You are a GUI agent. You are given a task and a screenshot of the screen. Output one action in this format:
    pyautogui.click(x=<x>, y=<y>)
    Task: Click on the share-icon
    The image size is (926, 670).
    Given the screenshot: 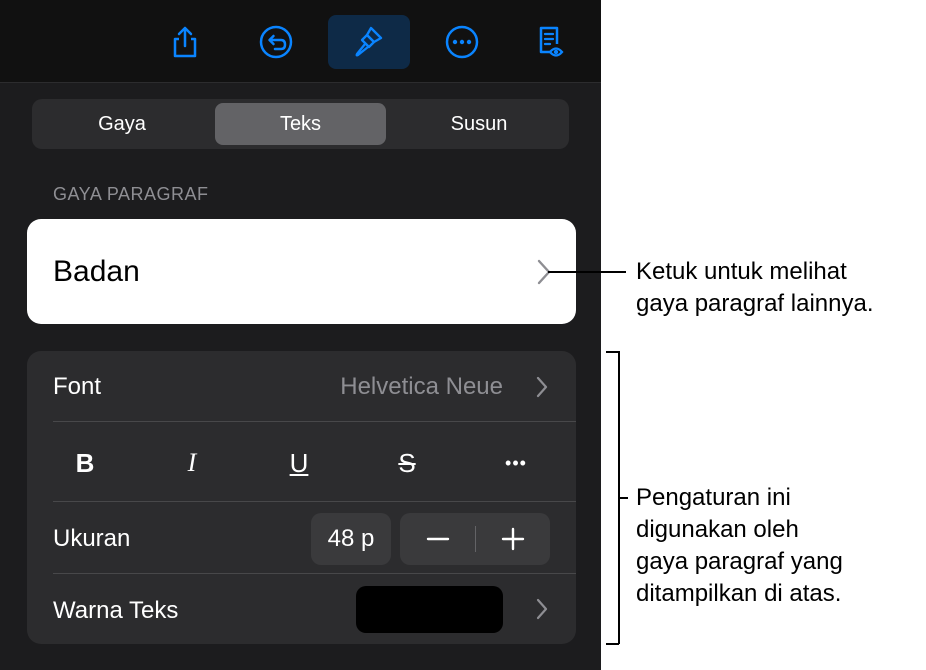 What is the action you would take?
    pyautogui.click(x=185, y=42)
    